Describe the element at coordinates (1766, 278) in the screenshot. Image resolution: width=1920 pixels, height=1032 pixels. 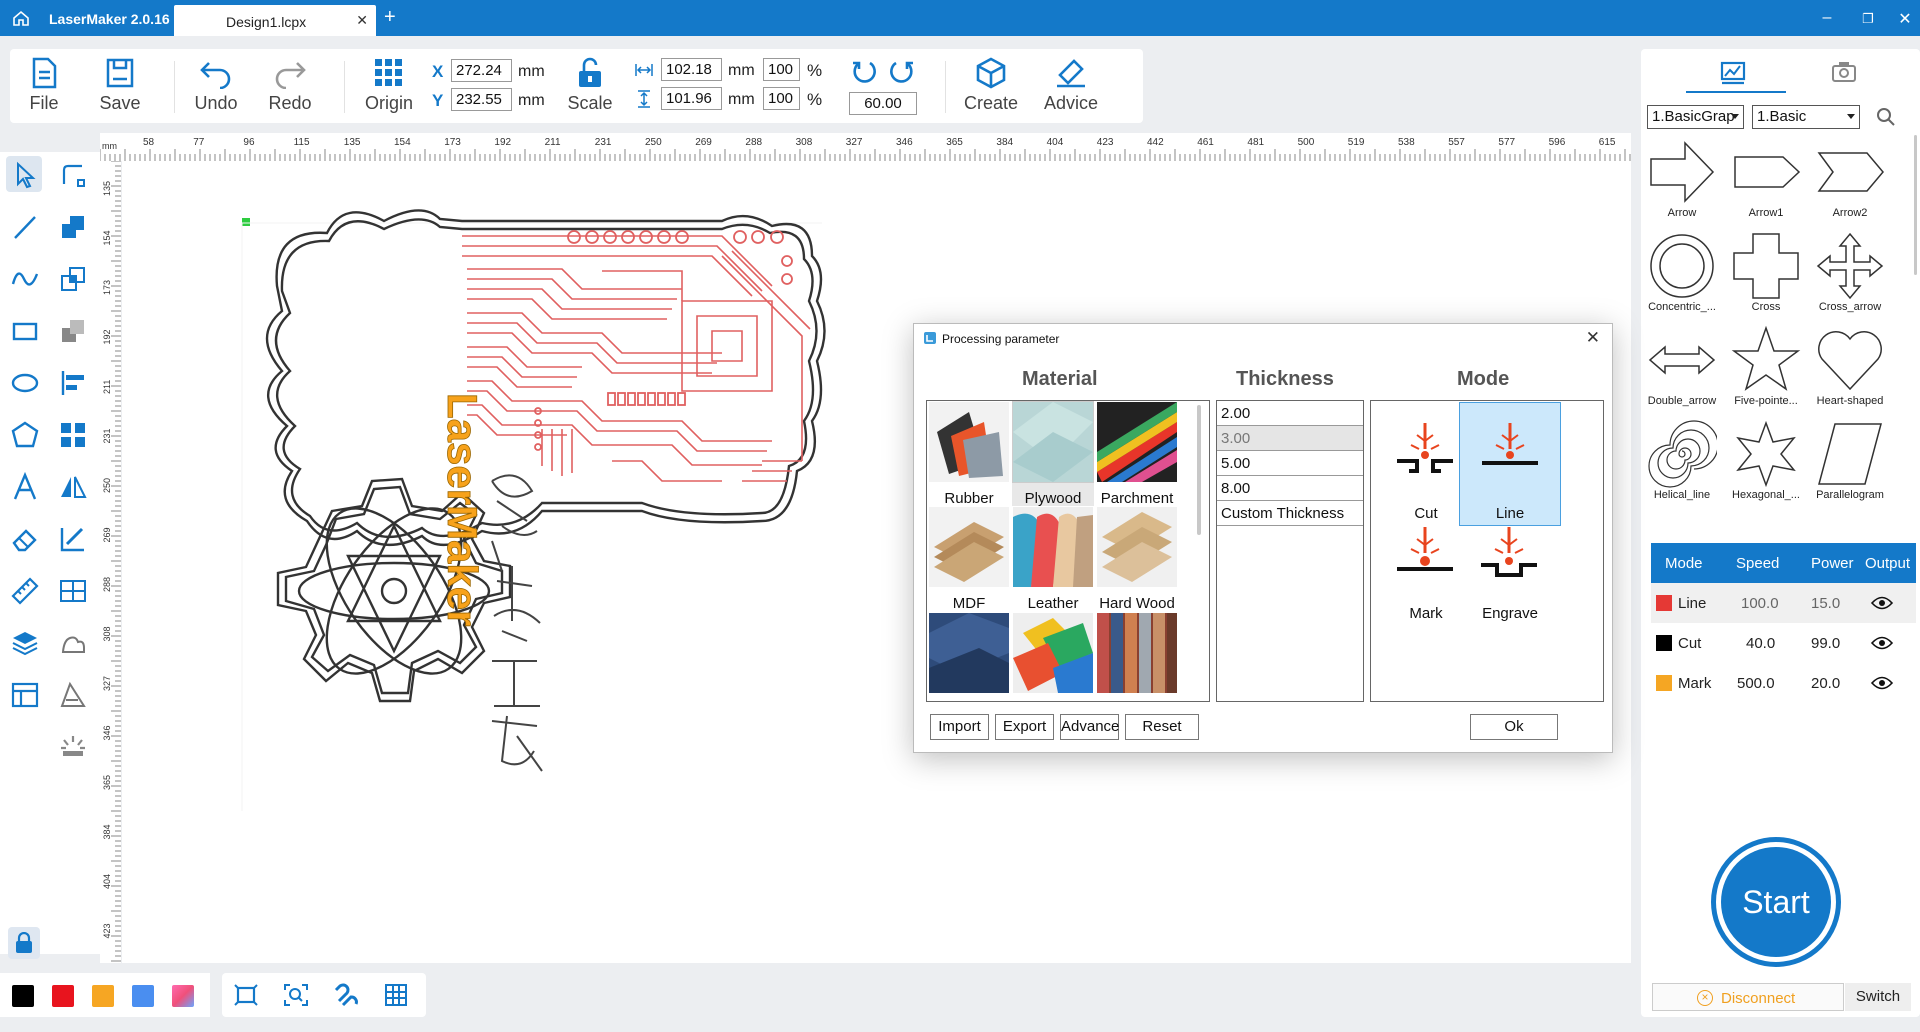
I see `shape-cross: Cross` at that location.